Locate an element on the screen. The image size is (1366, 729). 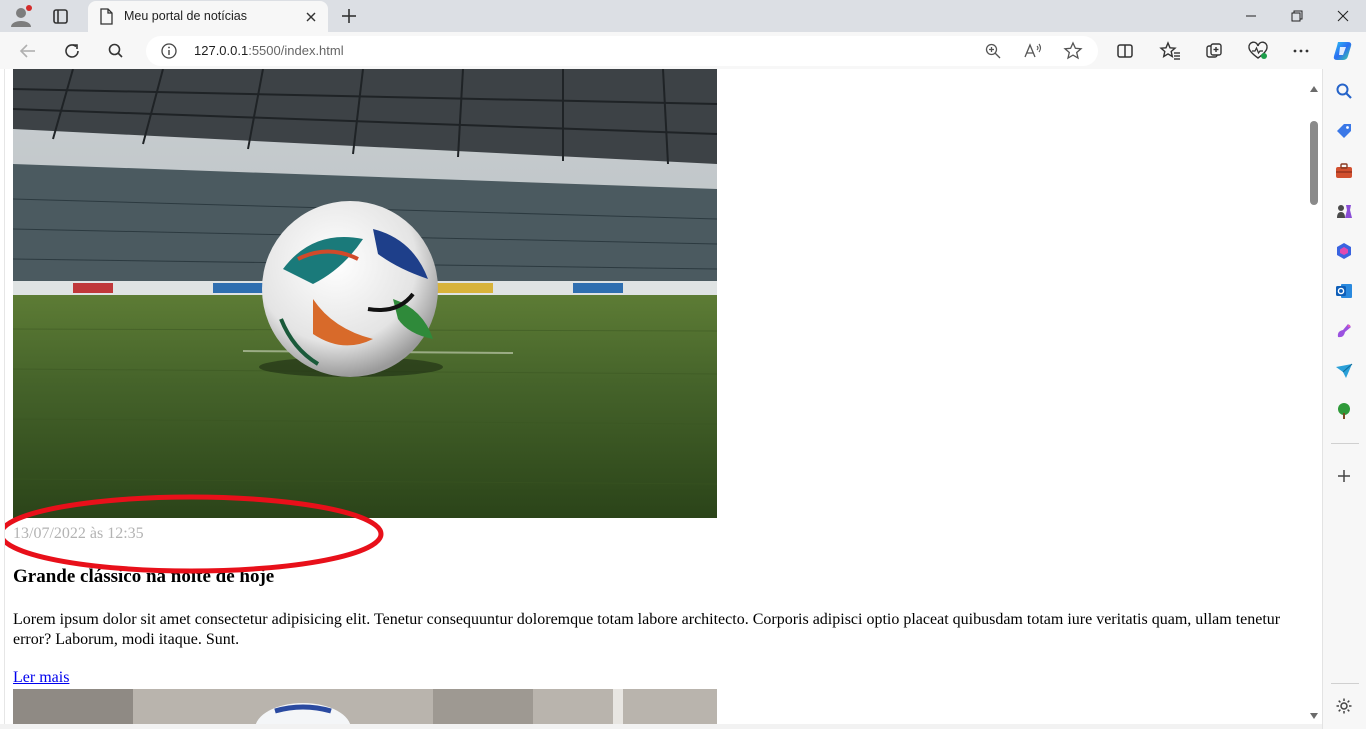
url-text: 127.0.0.1:5500/index.html is located at coordinates (269, 50).